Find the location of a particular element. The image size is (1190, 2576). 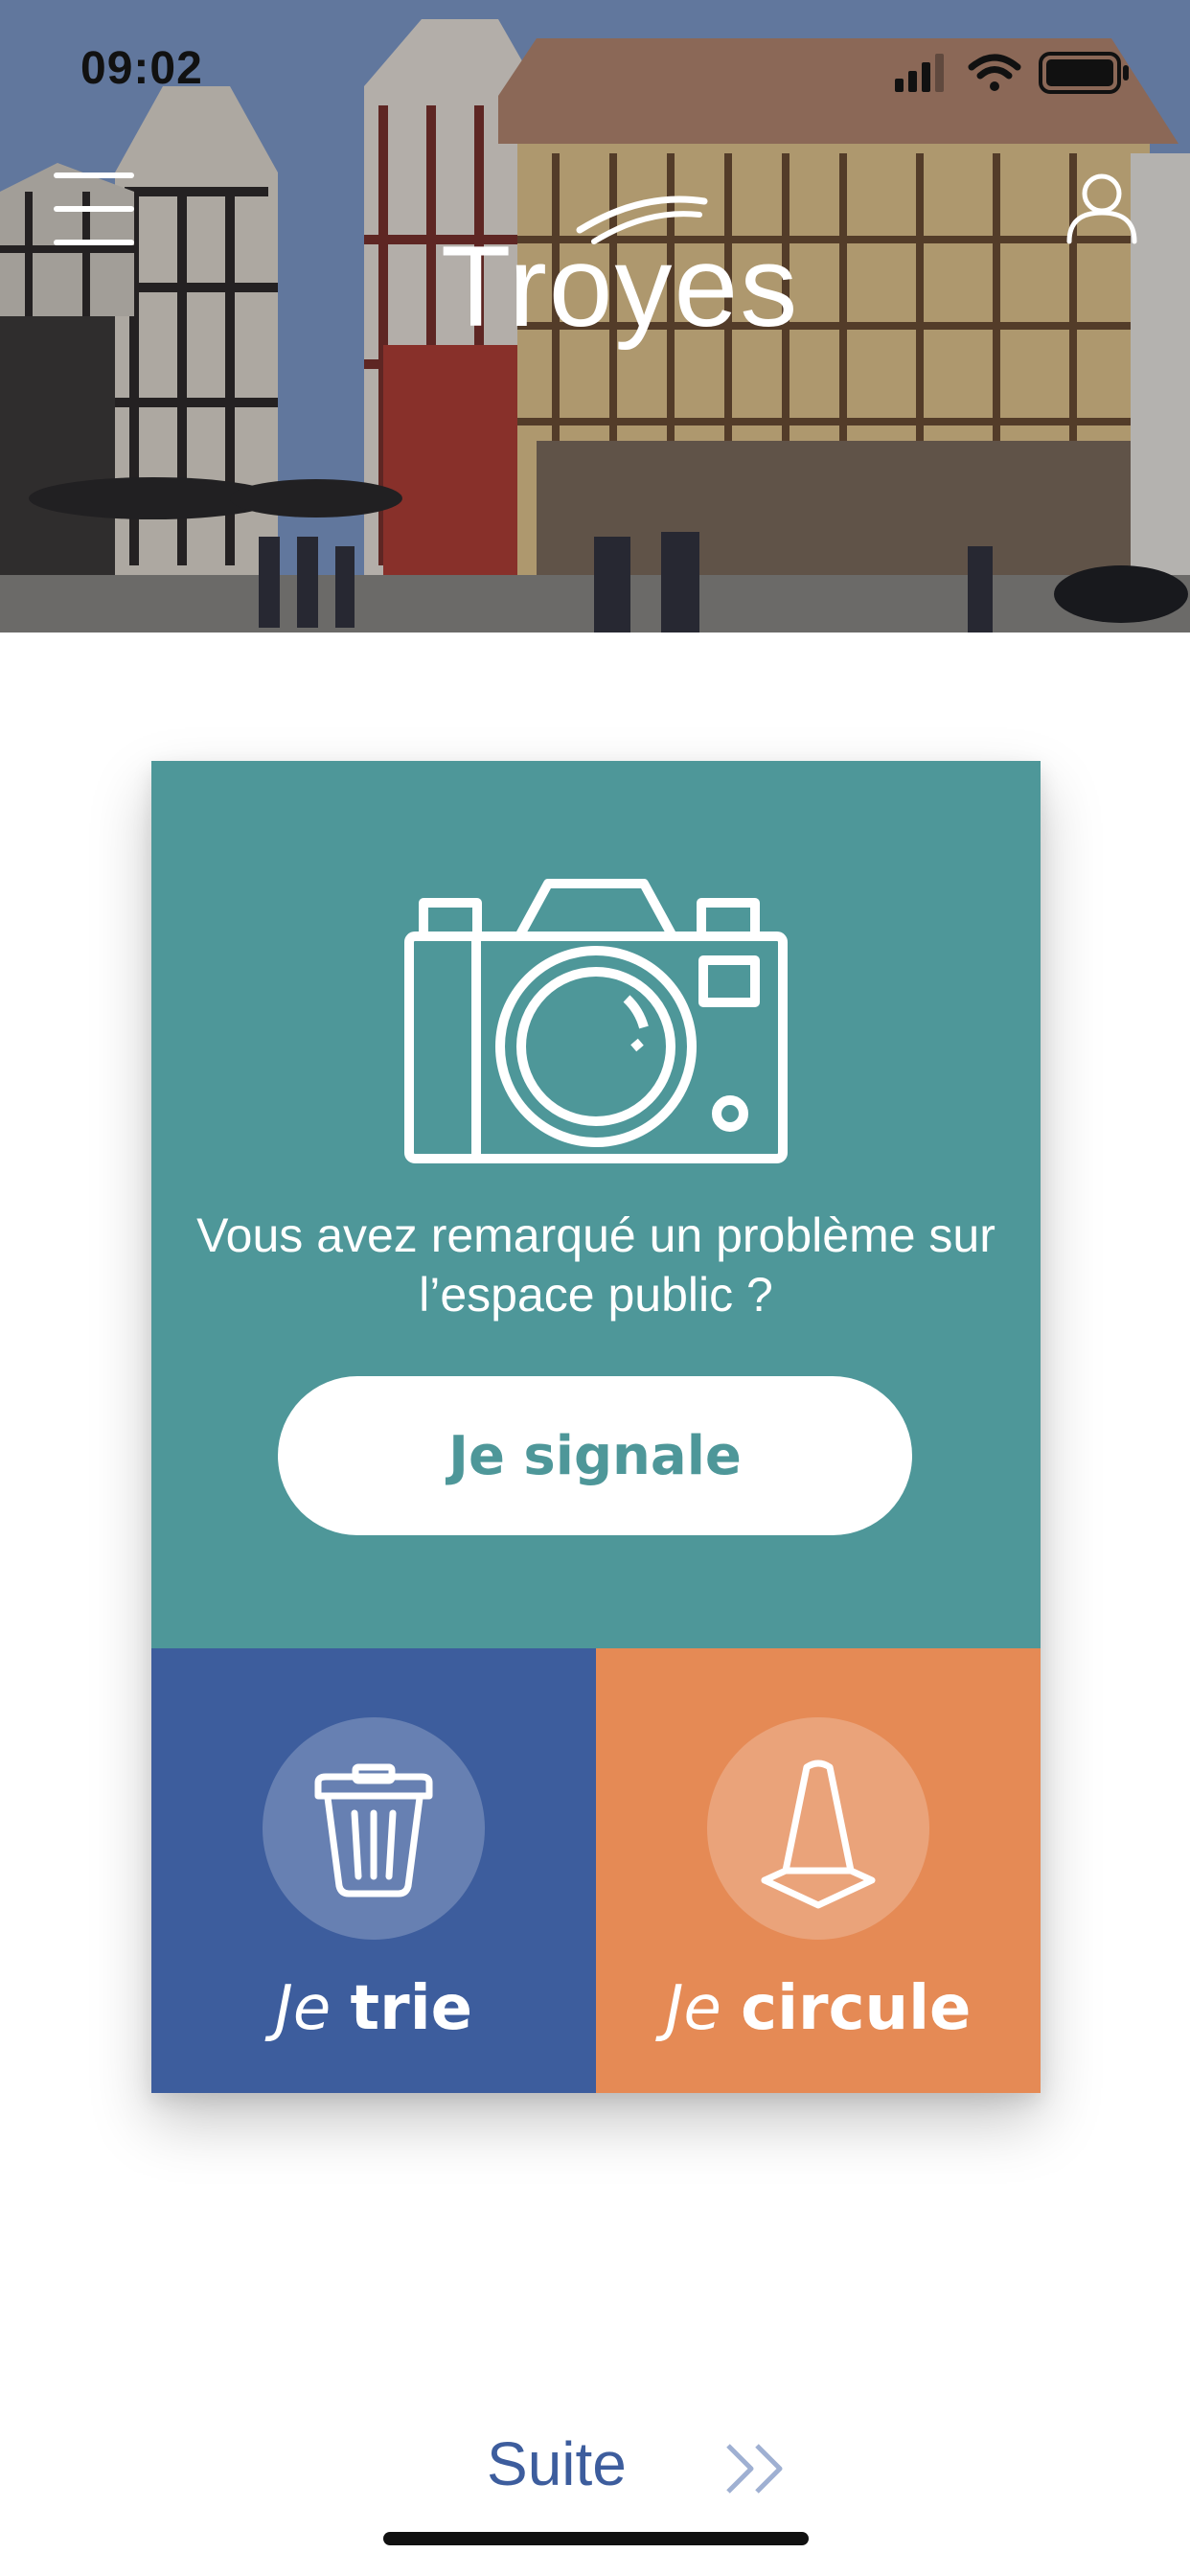

traffic-icon-circle is located at coordinates (818, 1828).